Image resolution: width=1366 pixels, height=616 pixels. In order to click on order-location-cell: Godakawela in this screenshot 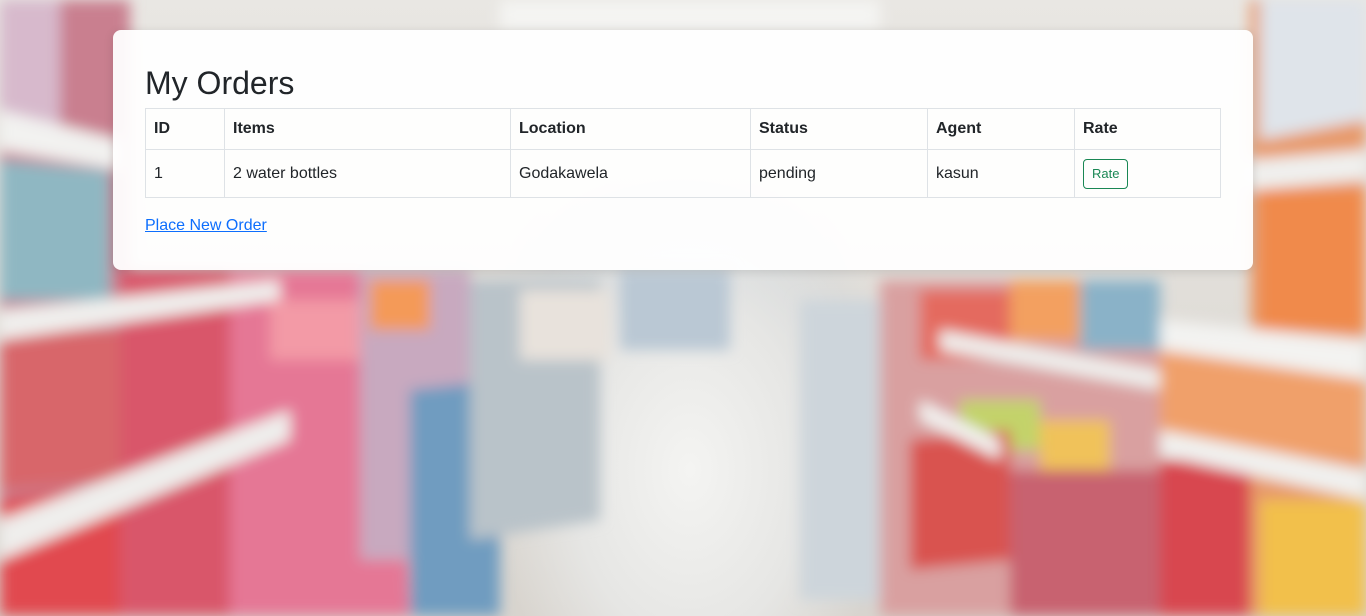, I will do `click(630, 173)`.